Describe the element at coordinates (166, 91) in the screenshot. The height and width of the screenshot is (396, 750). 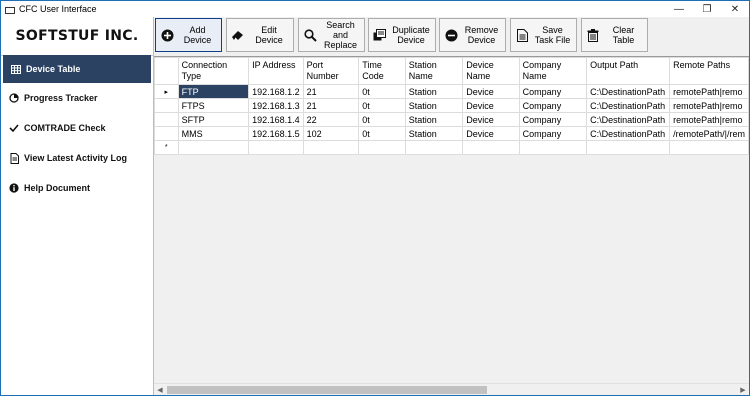
I see `current-row-marker: ▸` at that location.